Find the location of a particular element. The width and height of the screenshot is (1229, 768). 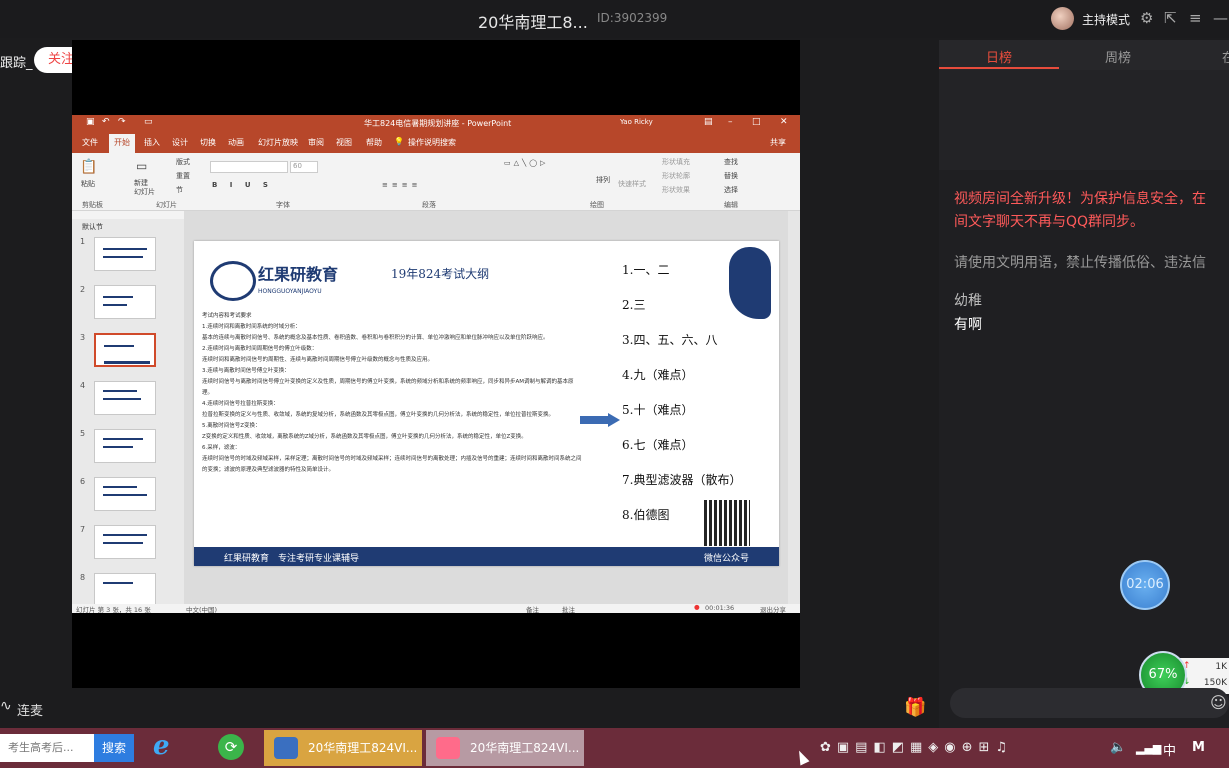

font-name-select is located at coordinates (249, 167).